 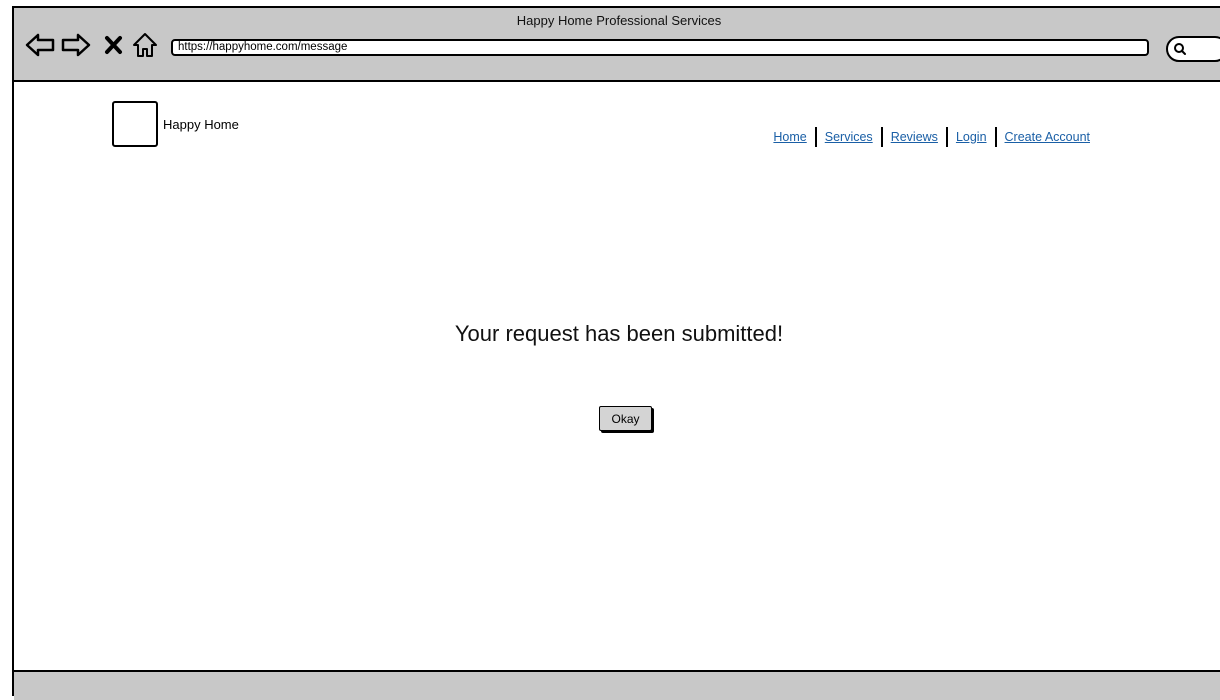 I want to click on okay-button: Okay, so click(x=625, y=418).